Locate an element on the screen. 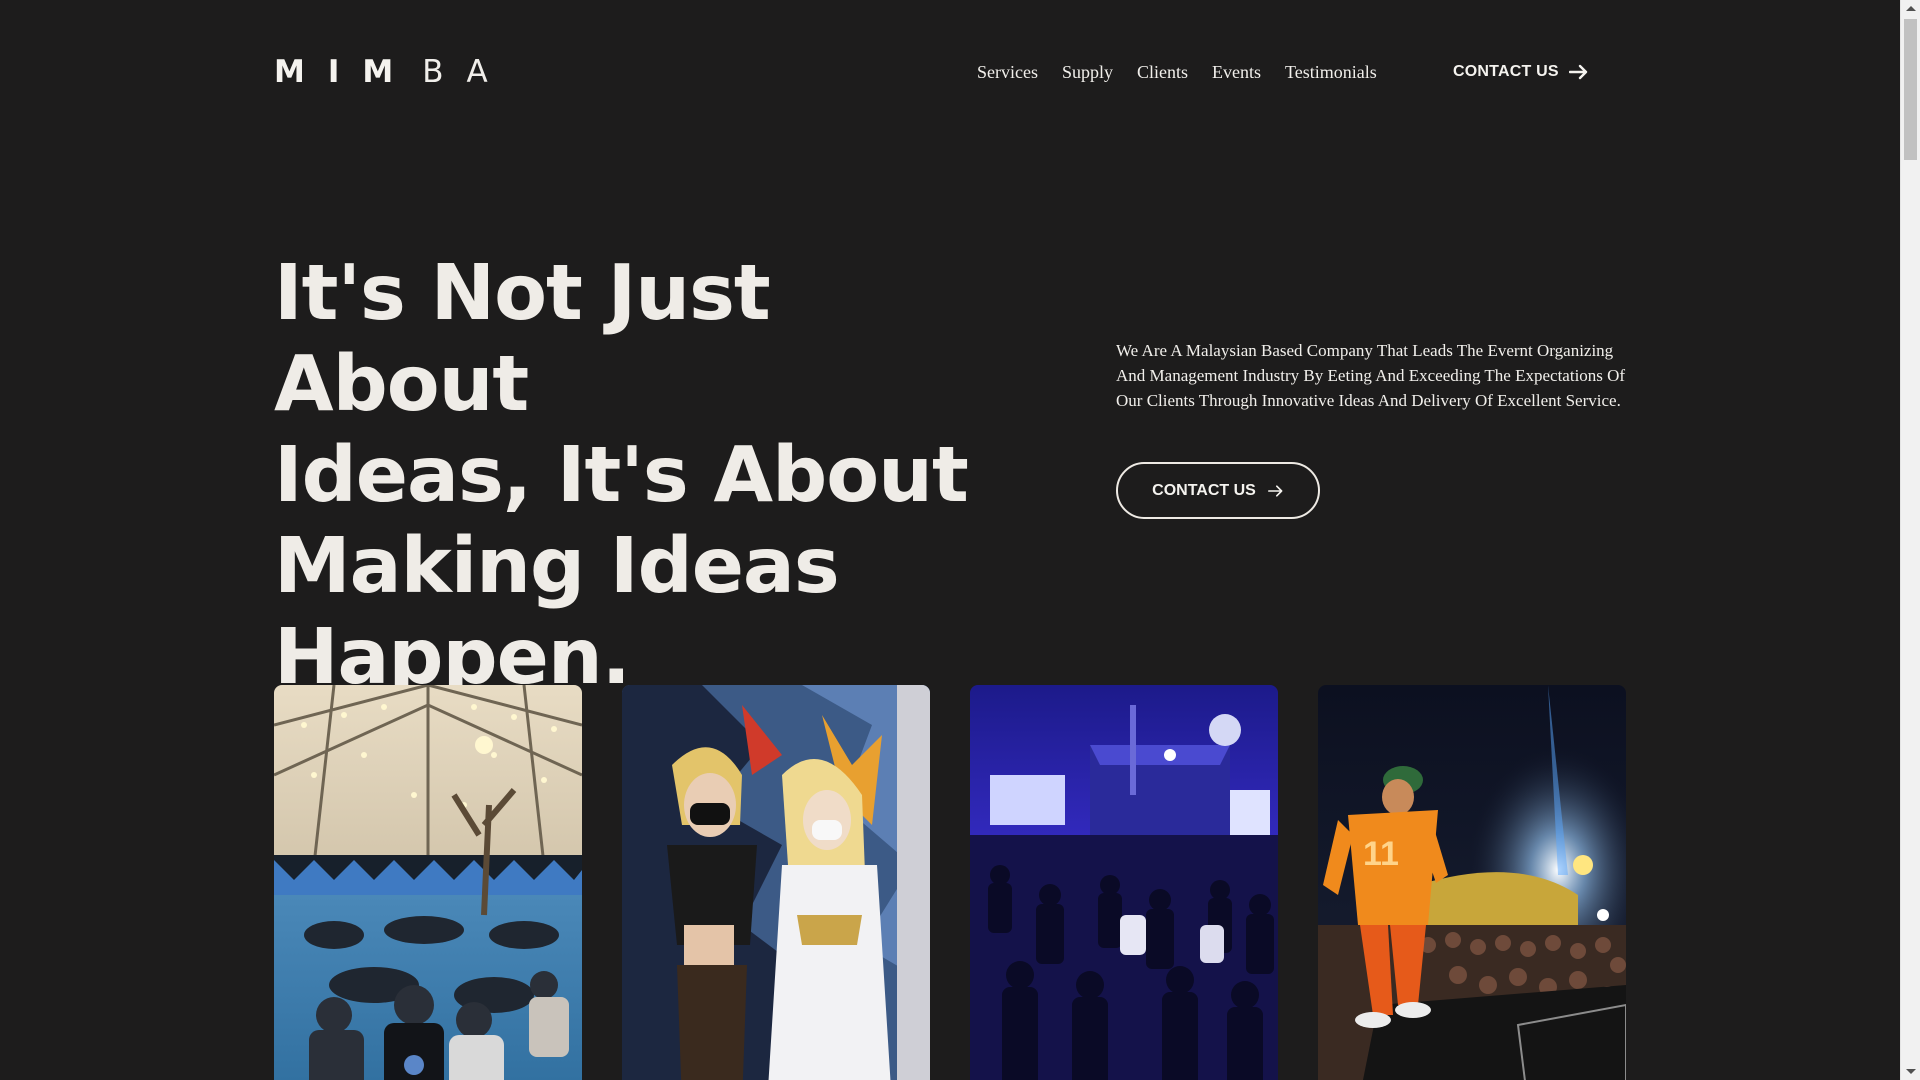  scroll-thumb is located at coordinates (1910, 89).